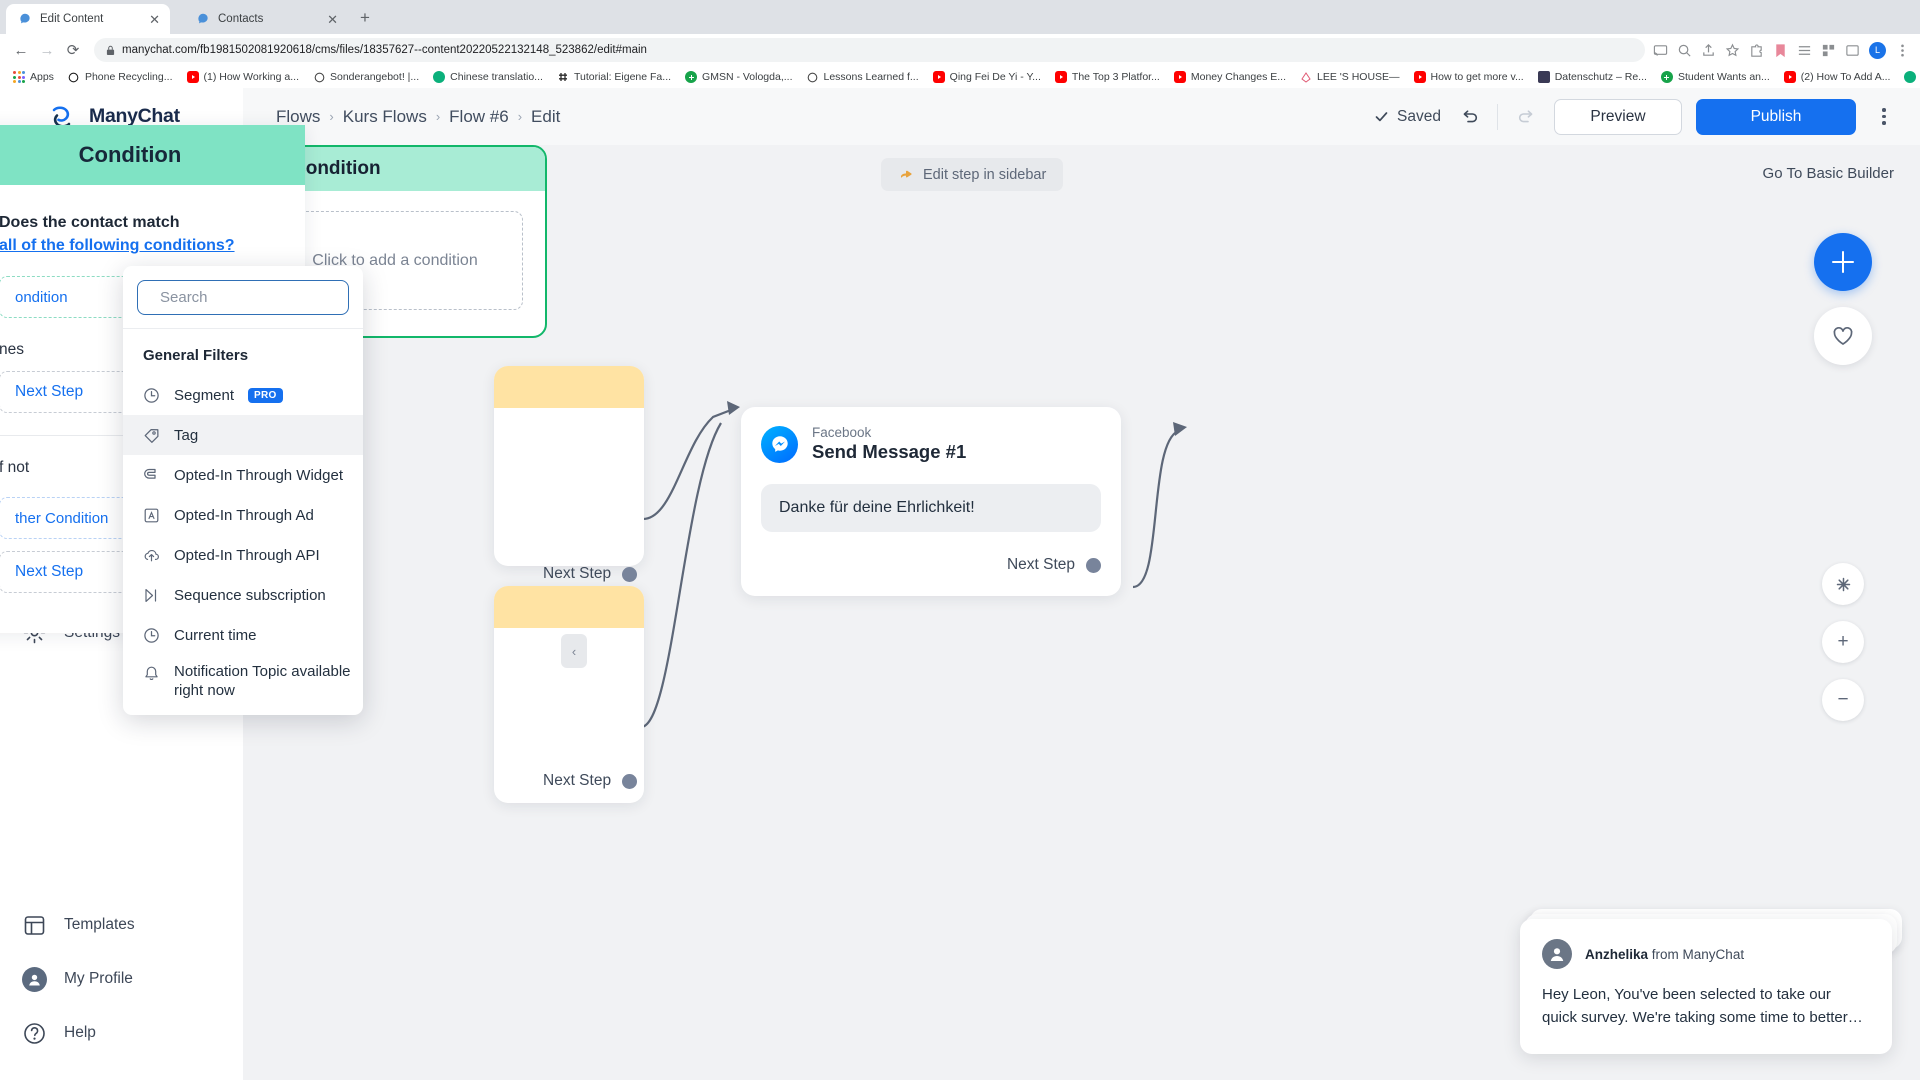  What do you see at coordinates (259, 297) in the screenshot?
I see `search-input` at bounding box center [259, 297].